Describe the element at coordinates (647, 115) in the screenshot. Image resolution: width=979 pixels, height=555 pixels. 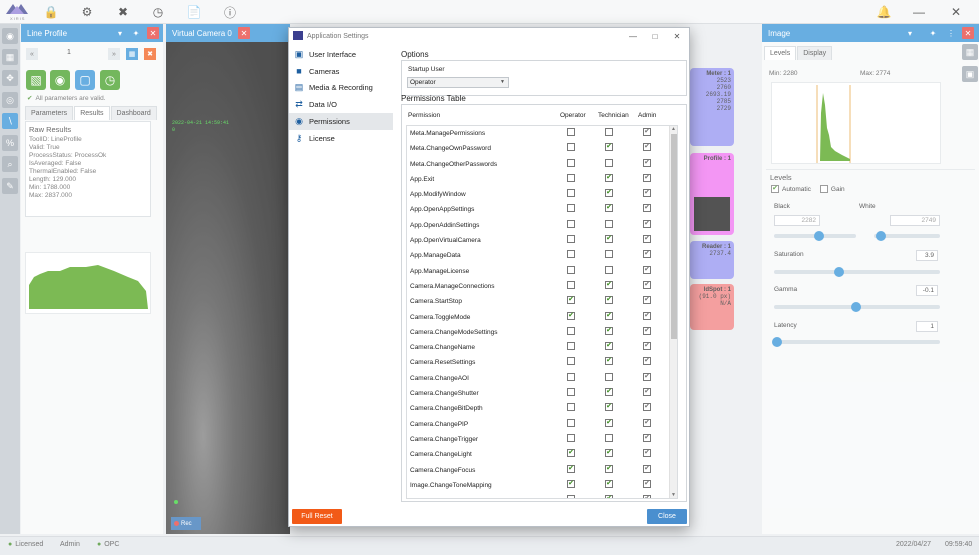
I see `col-admin: Admin` at that location.